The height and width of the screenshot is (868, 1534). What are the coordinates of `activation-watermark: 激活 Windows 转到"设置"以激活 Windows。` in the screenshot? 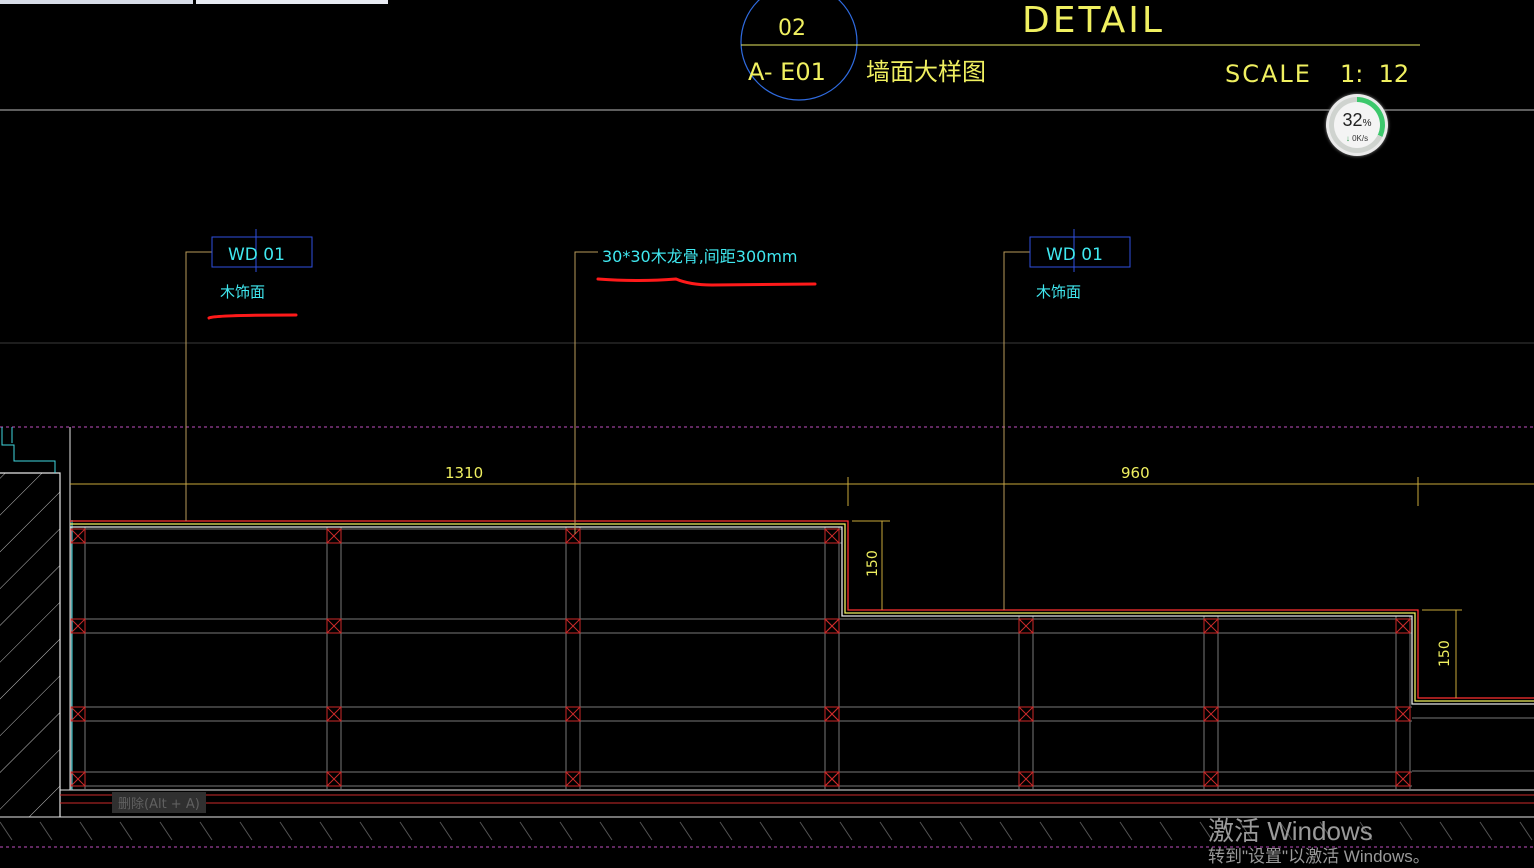 It's located at (1319, 842).